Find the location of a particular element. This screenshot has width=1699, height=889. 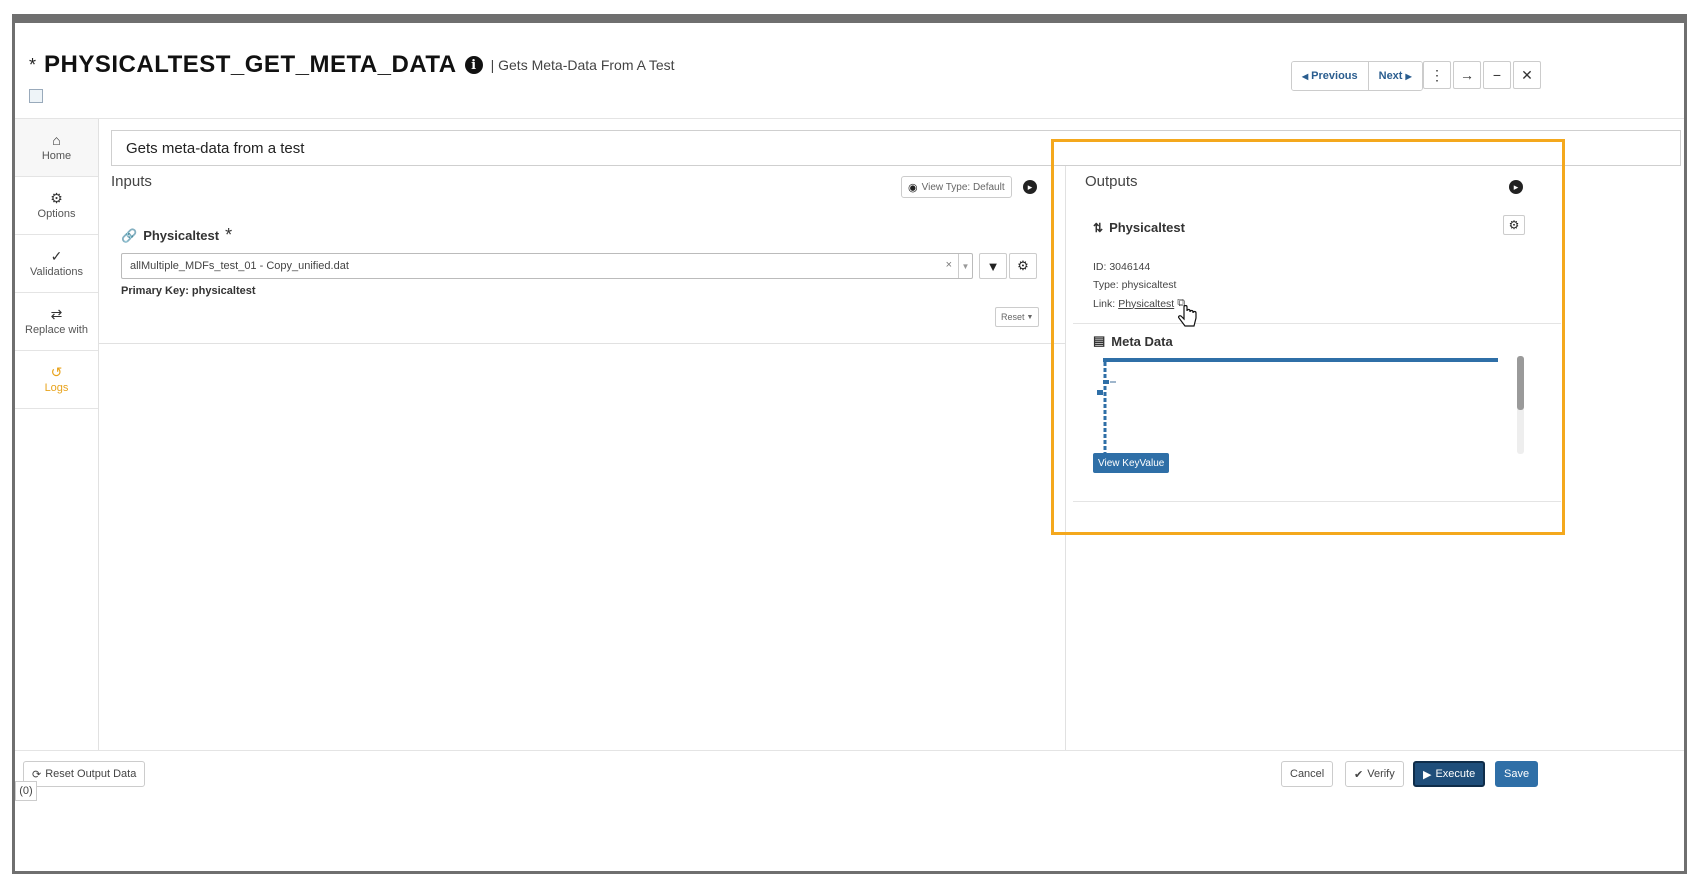

meta-data-tree is located at coordinates (1297, 406).